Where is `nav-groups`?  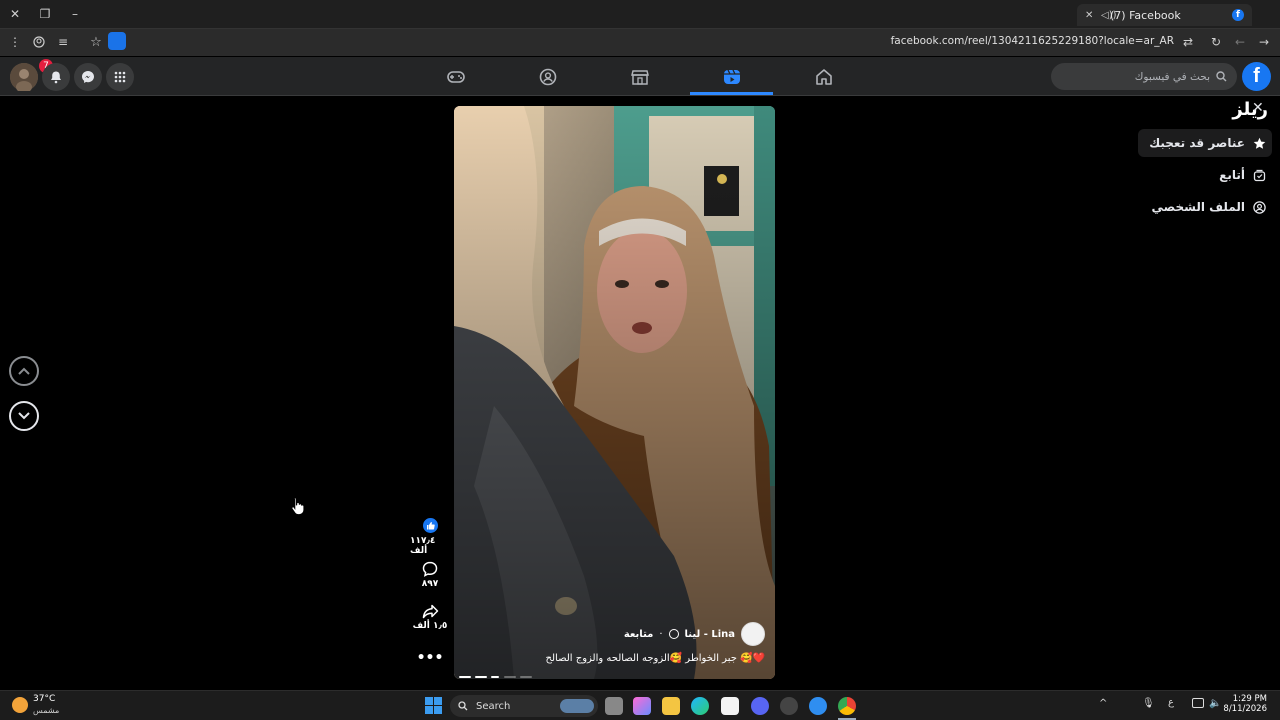 nav-groups is located at coordinates (548, 77).